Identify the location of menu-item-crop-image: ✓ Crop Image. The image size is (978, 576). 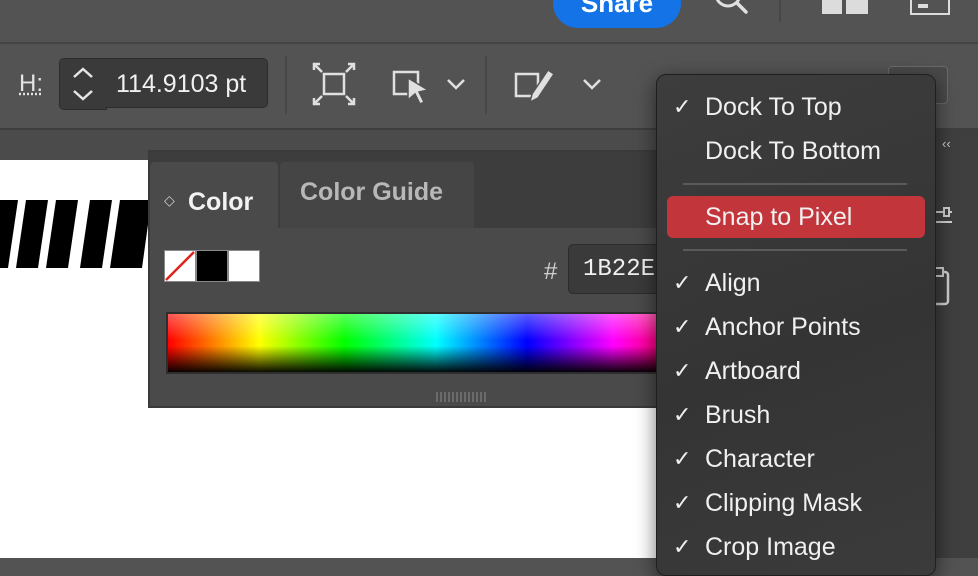
(796, 547).